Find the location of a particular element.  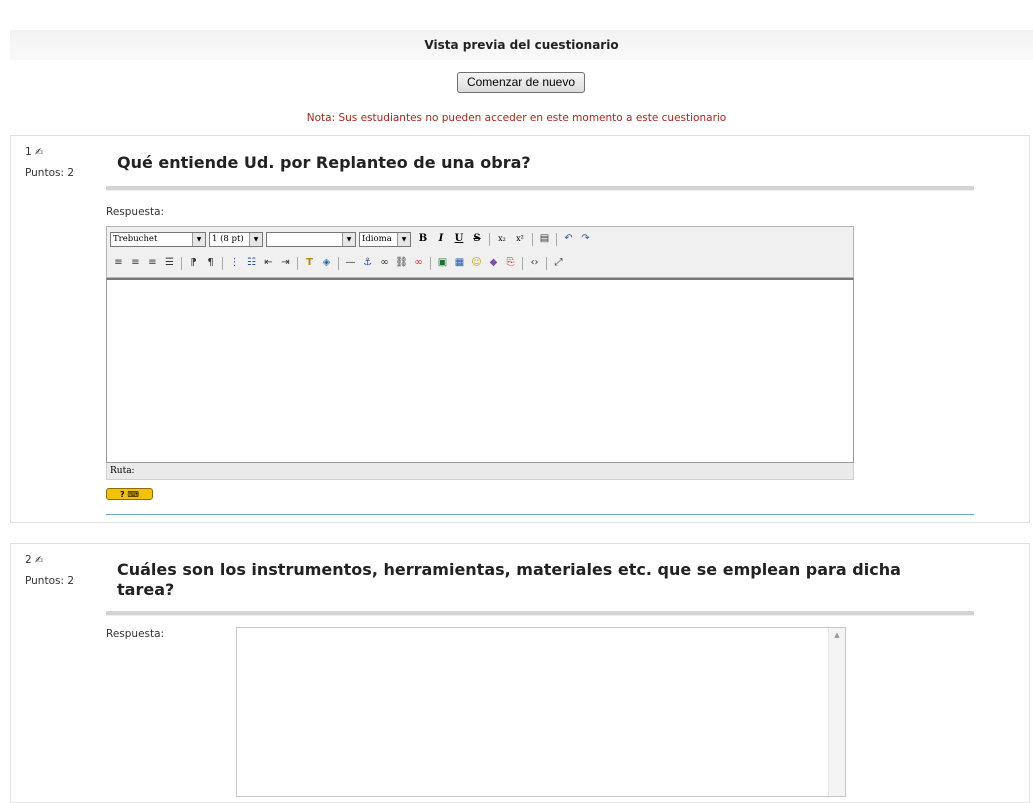

font-select: Trebuchet ▼ is located at coordinates (158, 239).